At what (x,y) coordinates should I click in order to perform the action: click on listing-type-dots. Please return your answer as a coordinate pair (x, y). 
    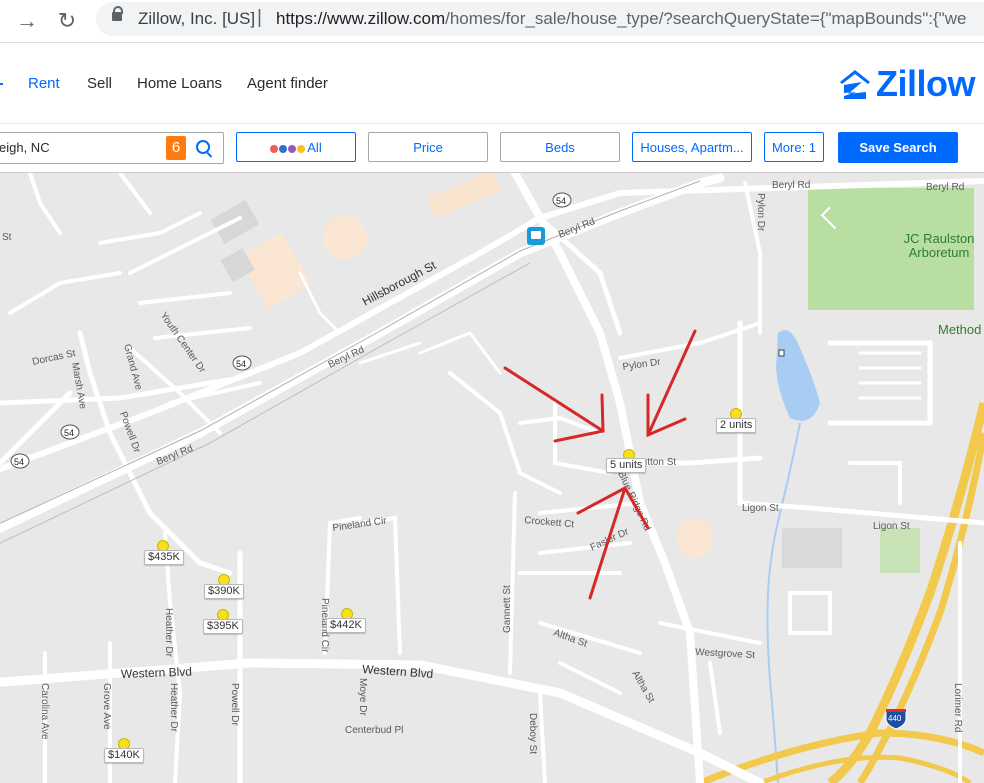
    Looking at the image, I should click on (288, 147).